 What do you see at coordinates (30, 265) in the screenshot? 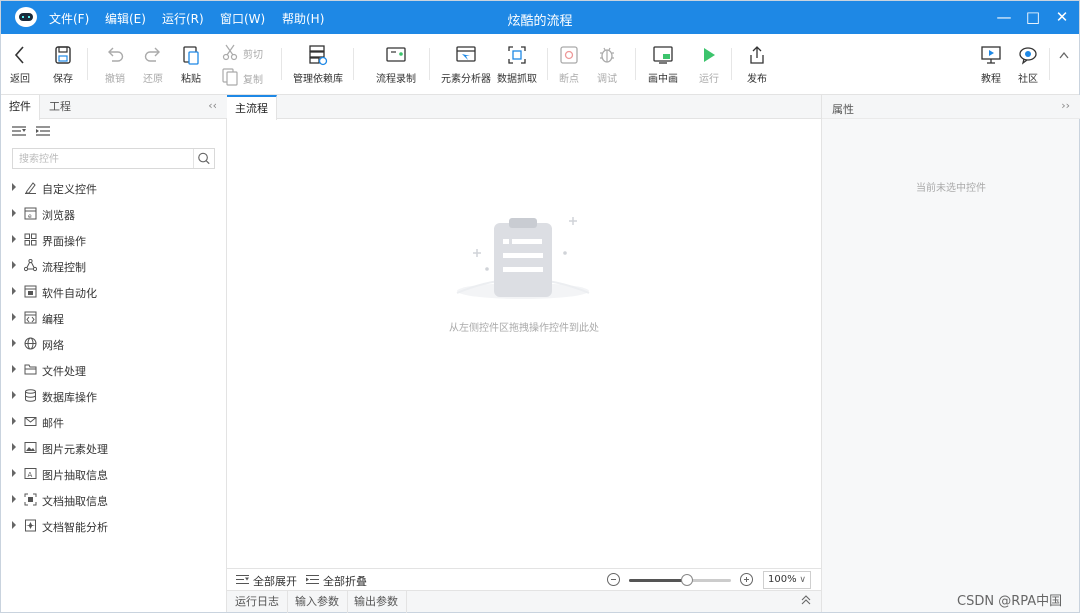
I see `flow-icon` at bounding box center [30, 265].